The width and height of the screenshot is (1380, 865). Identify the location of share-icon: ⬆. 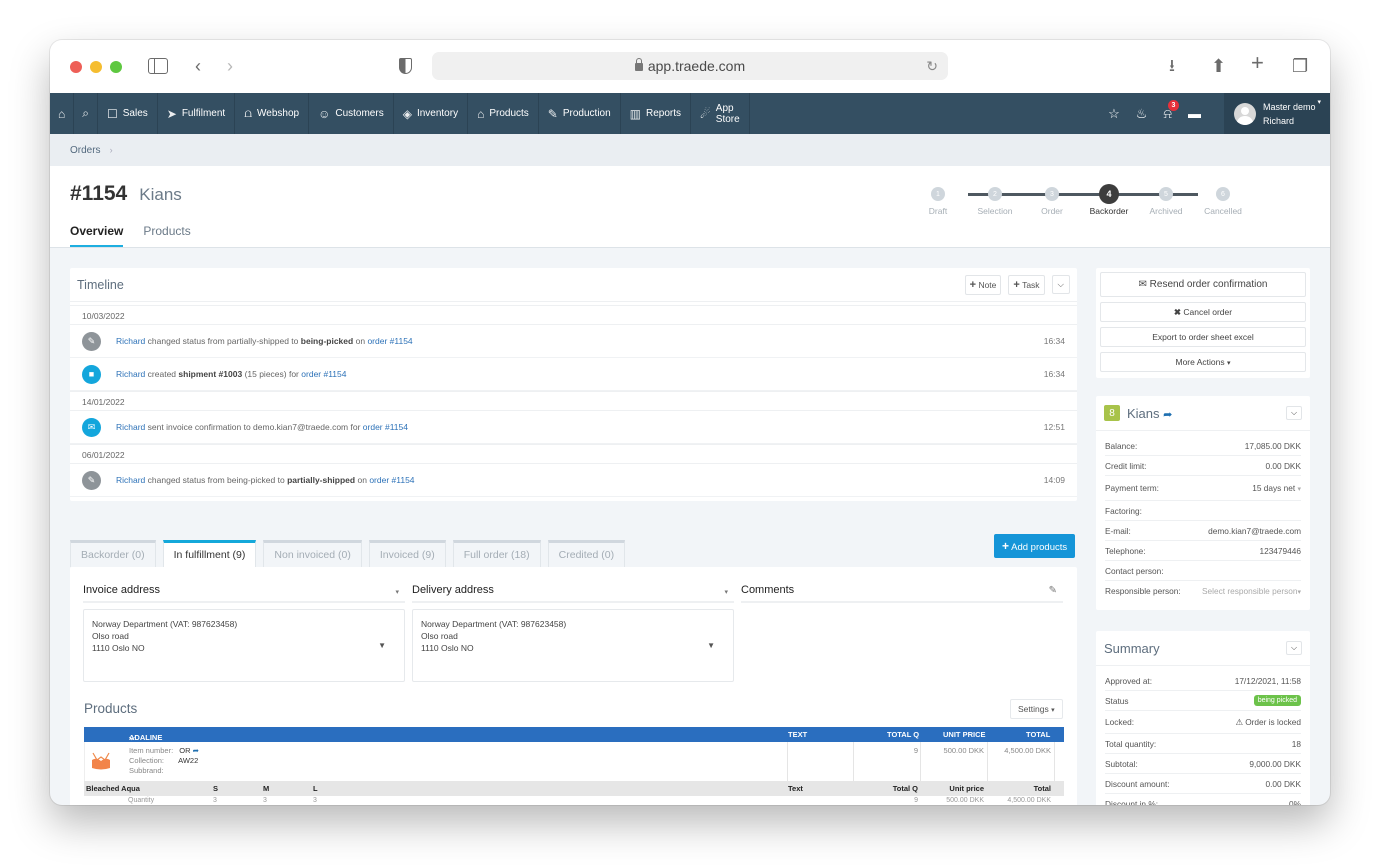
(1218, 66).